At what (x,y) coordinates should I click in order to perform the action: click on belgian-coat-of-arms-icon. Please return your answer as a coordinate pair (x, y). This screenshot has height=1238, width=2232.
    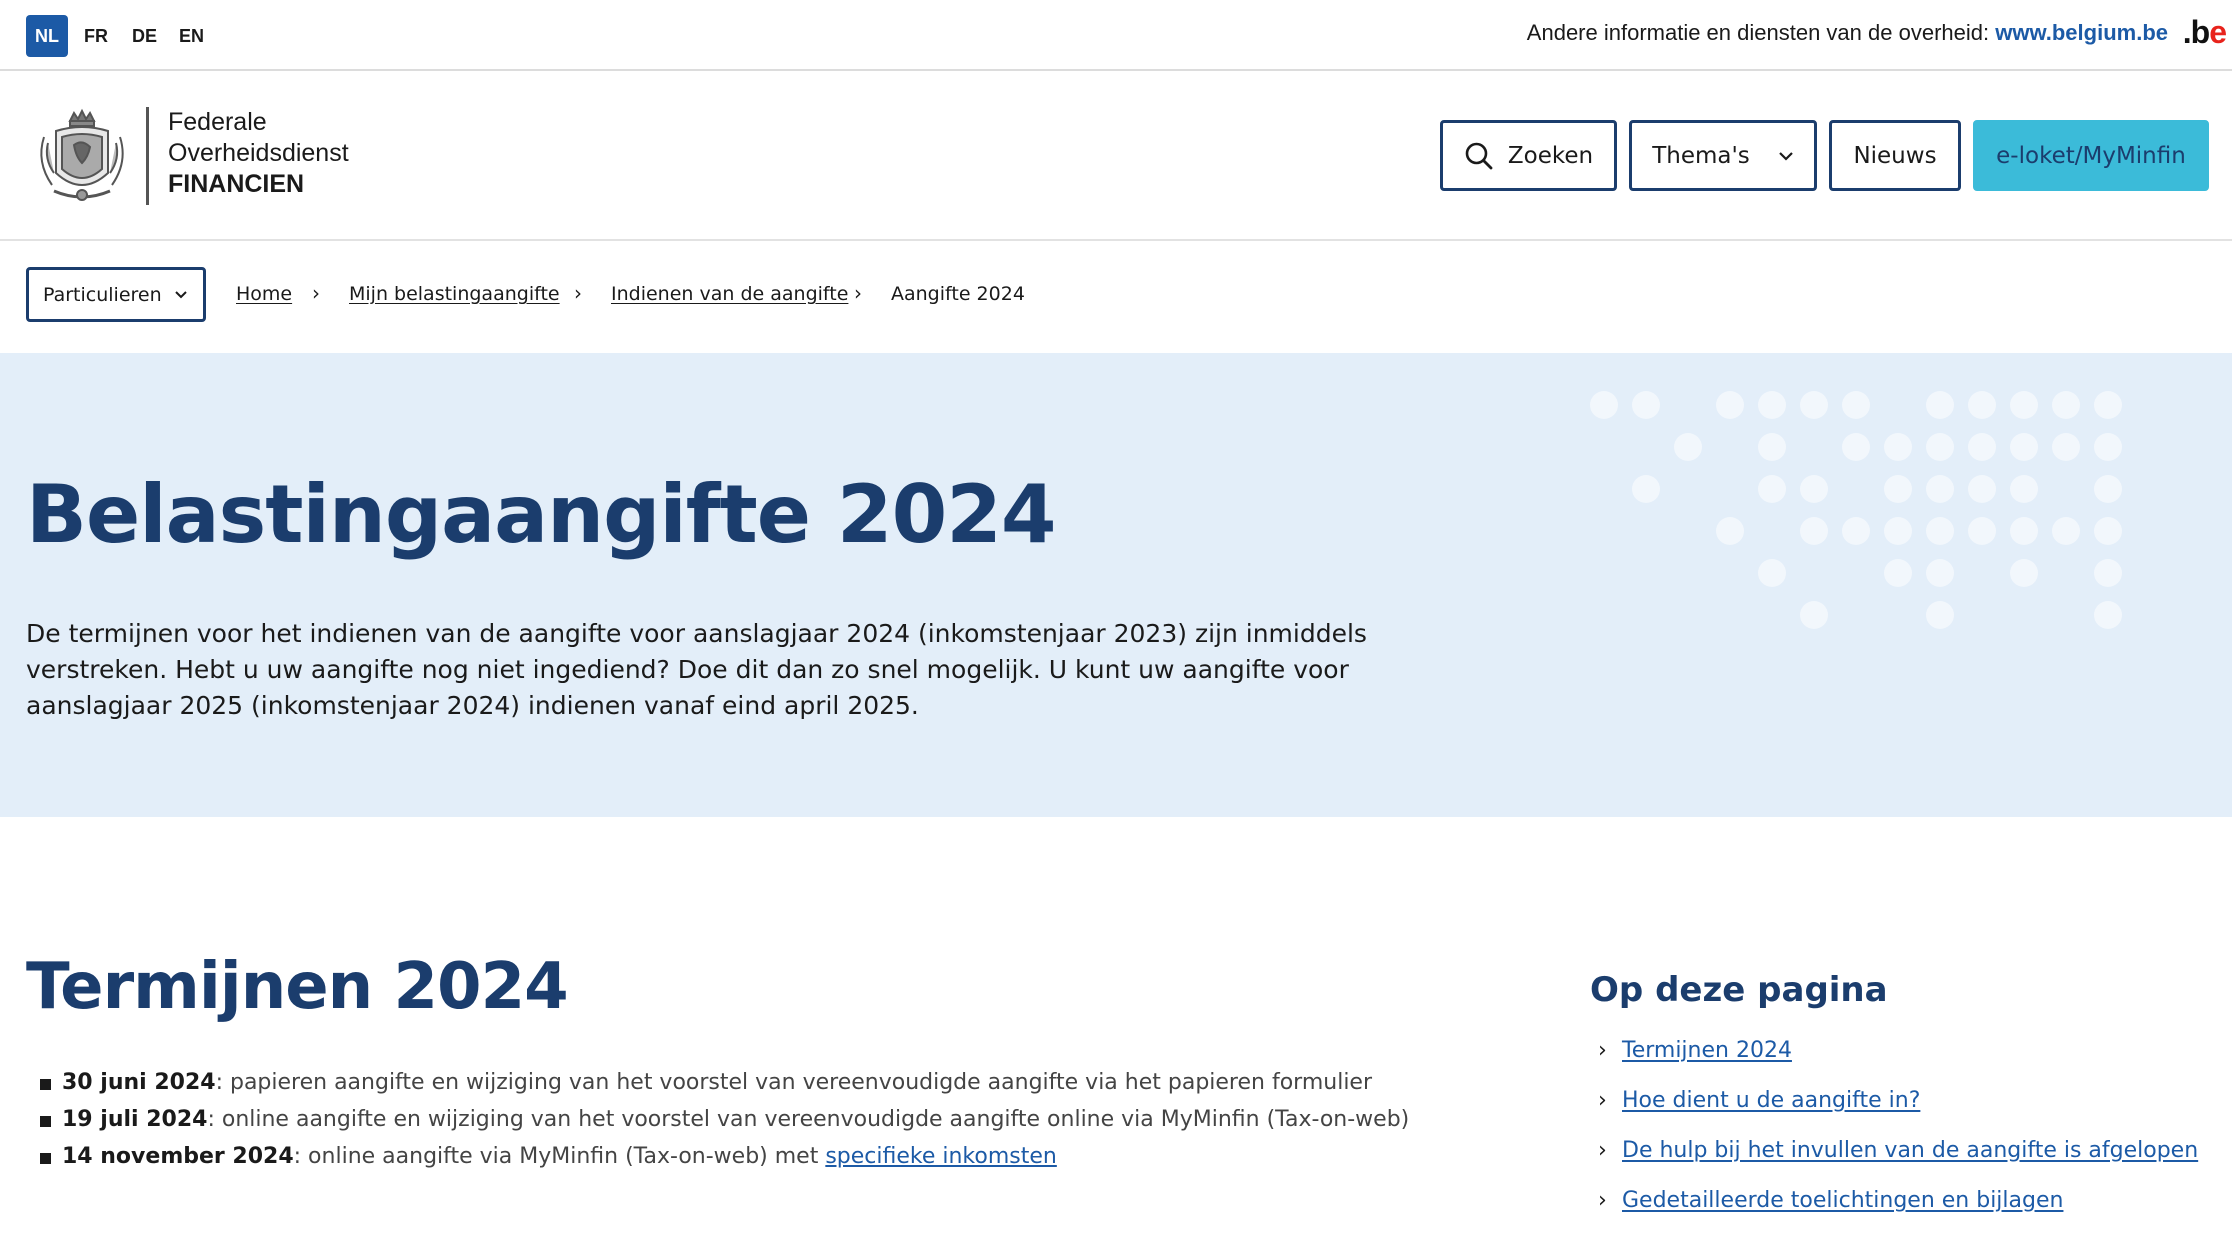
    Looking at the image, I should click on (82, 157).